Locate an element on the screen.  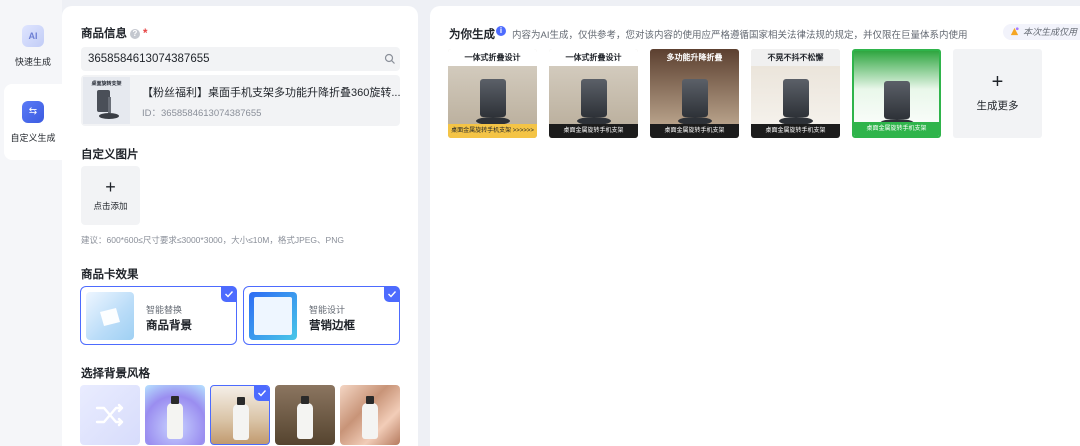
generated-image: 一体式折叠设计 桌面金属旋转手机支架 >>>>>> is located at coordinates (492, 93).